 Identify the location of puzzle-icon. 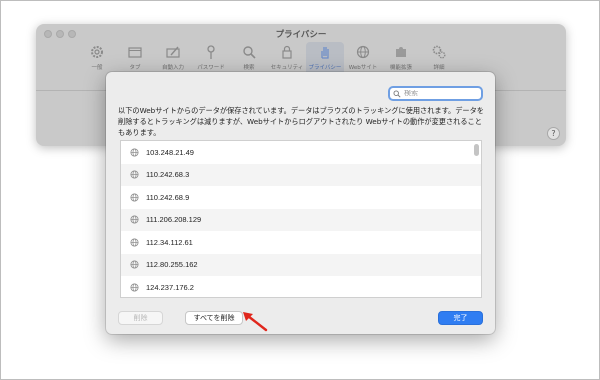
(401, 52).